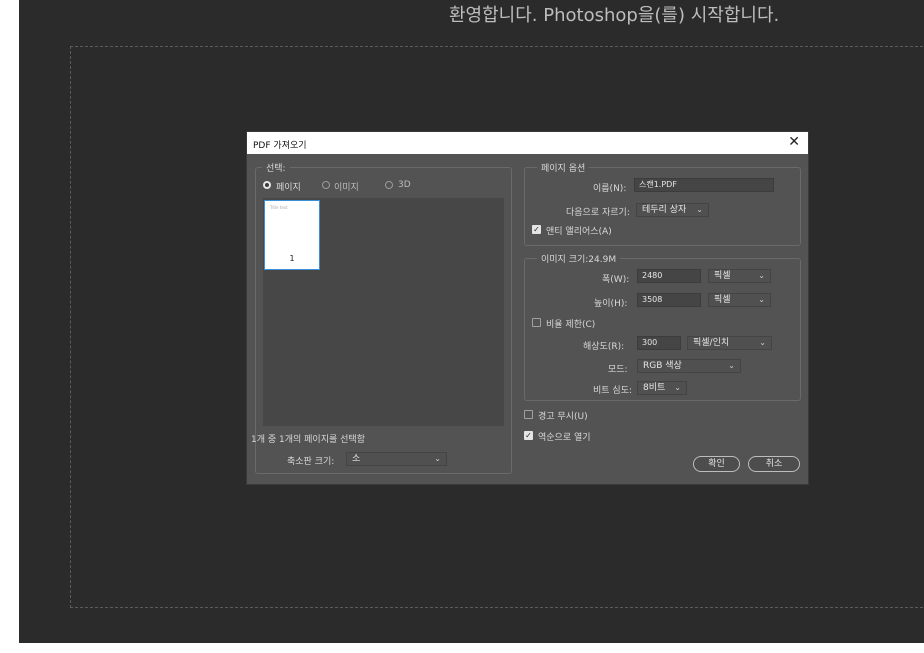  I want to click on thumbnail-text: Title text, so click(279, 207).